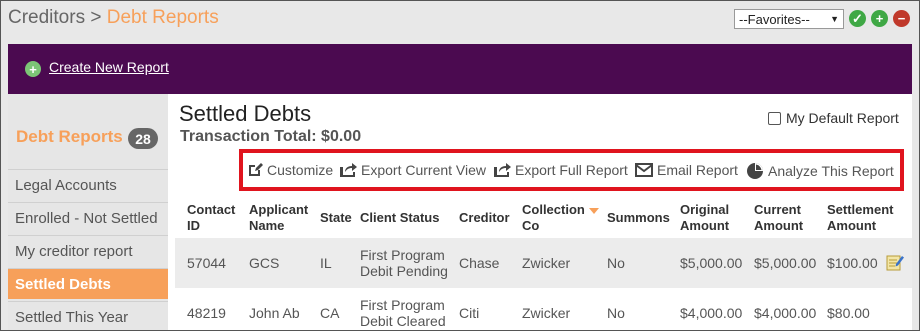  I want to click on remove-favorite-icon: −, so click(901, 18).